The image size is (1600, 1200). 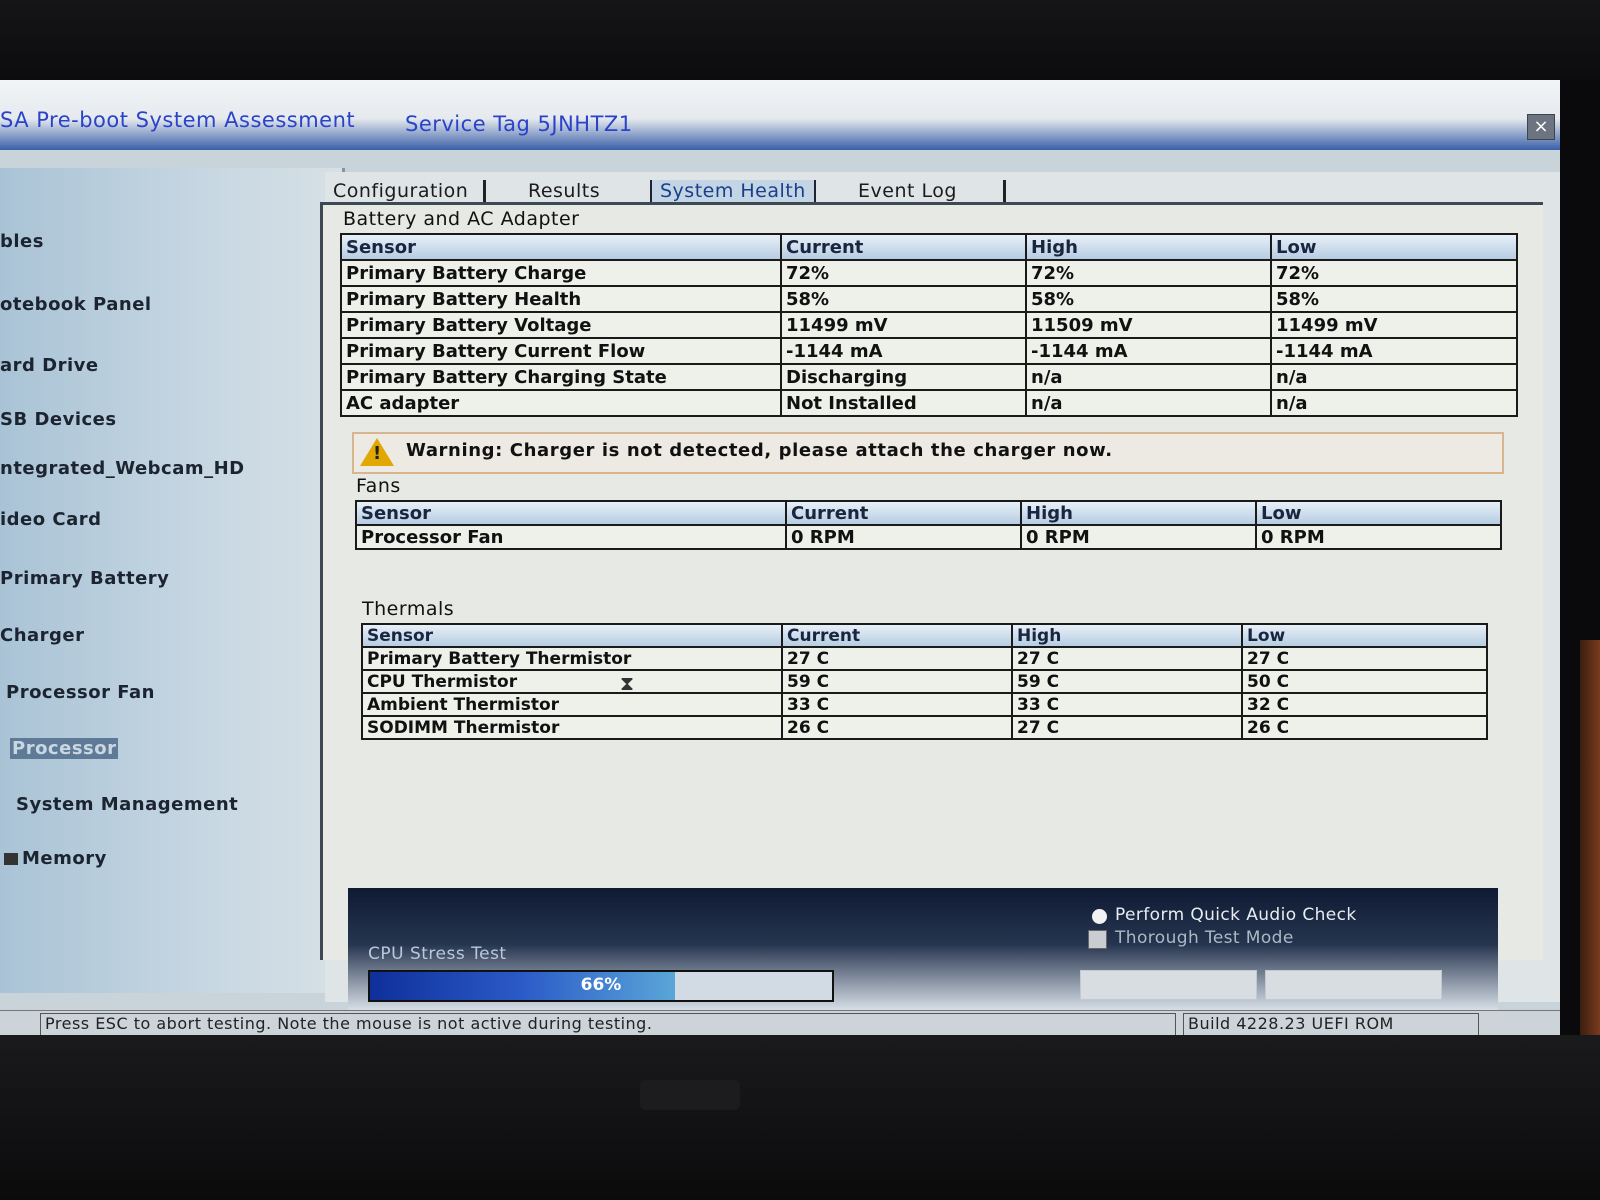 What do you see at coordinates (127, 804) in the screenshot?
I see `sidebar-item-system-management: System Management` at bounding box center [127, 804].